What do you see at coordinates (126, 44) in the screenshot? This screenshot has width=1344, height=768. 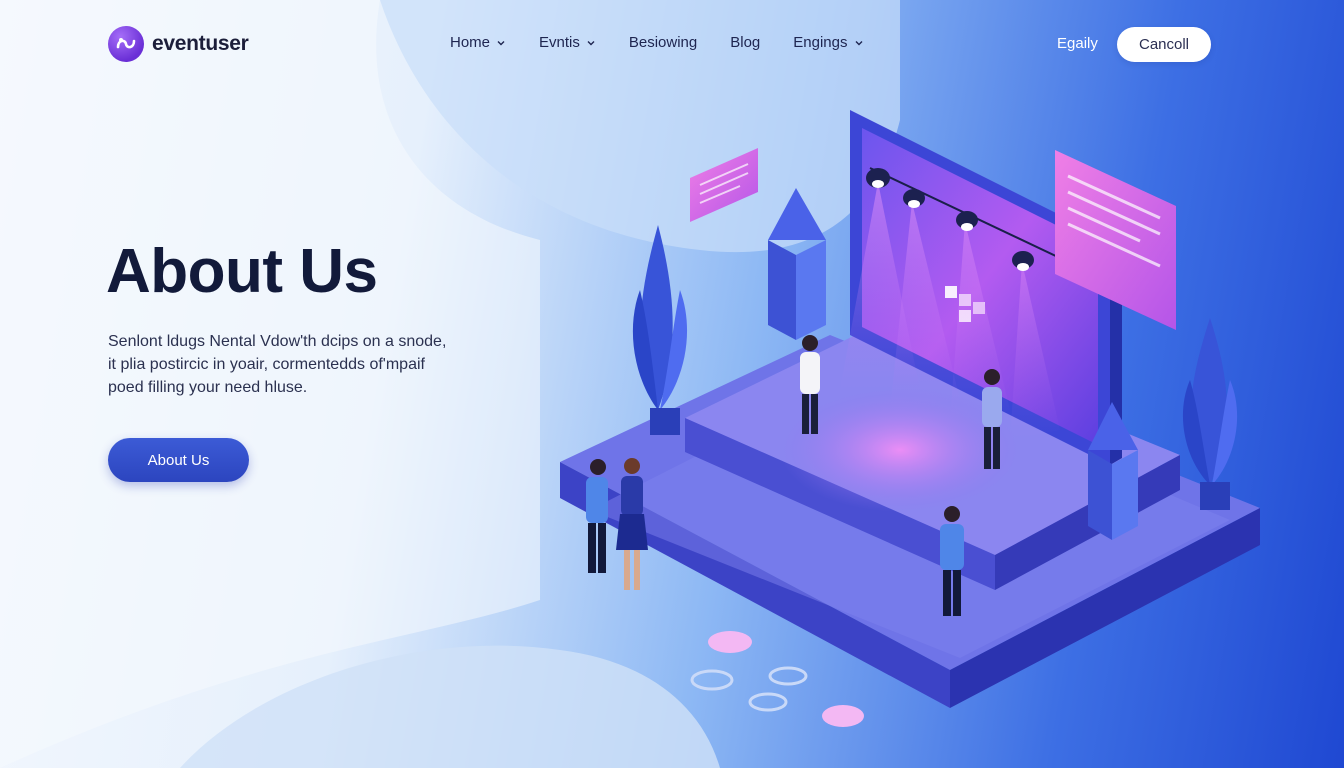 I see `brand-logo-icon` at bounding box center [126, 44].